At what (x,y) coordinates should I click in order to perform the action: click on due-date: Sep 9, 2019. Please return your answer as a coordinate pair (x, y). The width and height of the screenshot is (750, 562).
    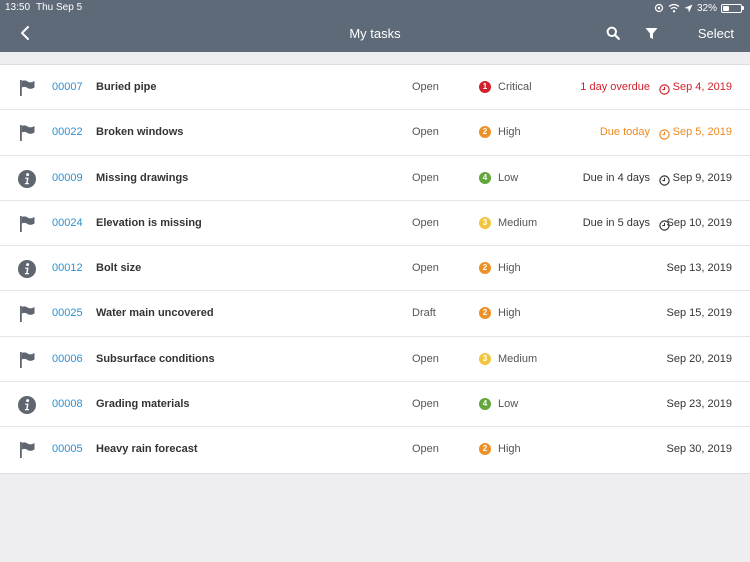
    Looking at the image, I should click on (702, 177).